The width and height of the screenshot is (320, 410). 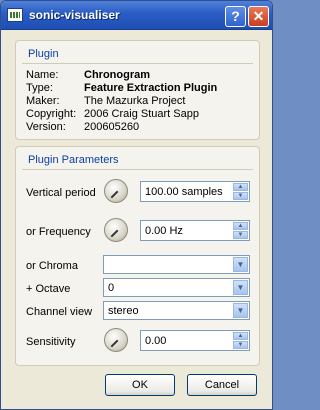 What do you see at coordinates (258, 16) in the screenshot?
I see `close-button: ✕` at bounding box center [258, 16].